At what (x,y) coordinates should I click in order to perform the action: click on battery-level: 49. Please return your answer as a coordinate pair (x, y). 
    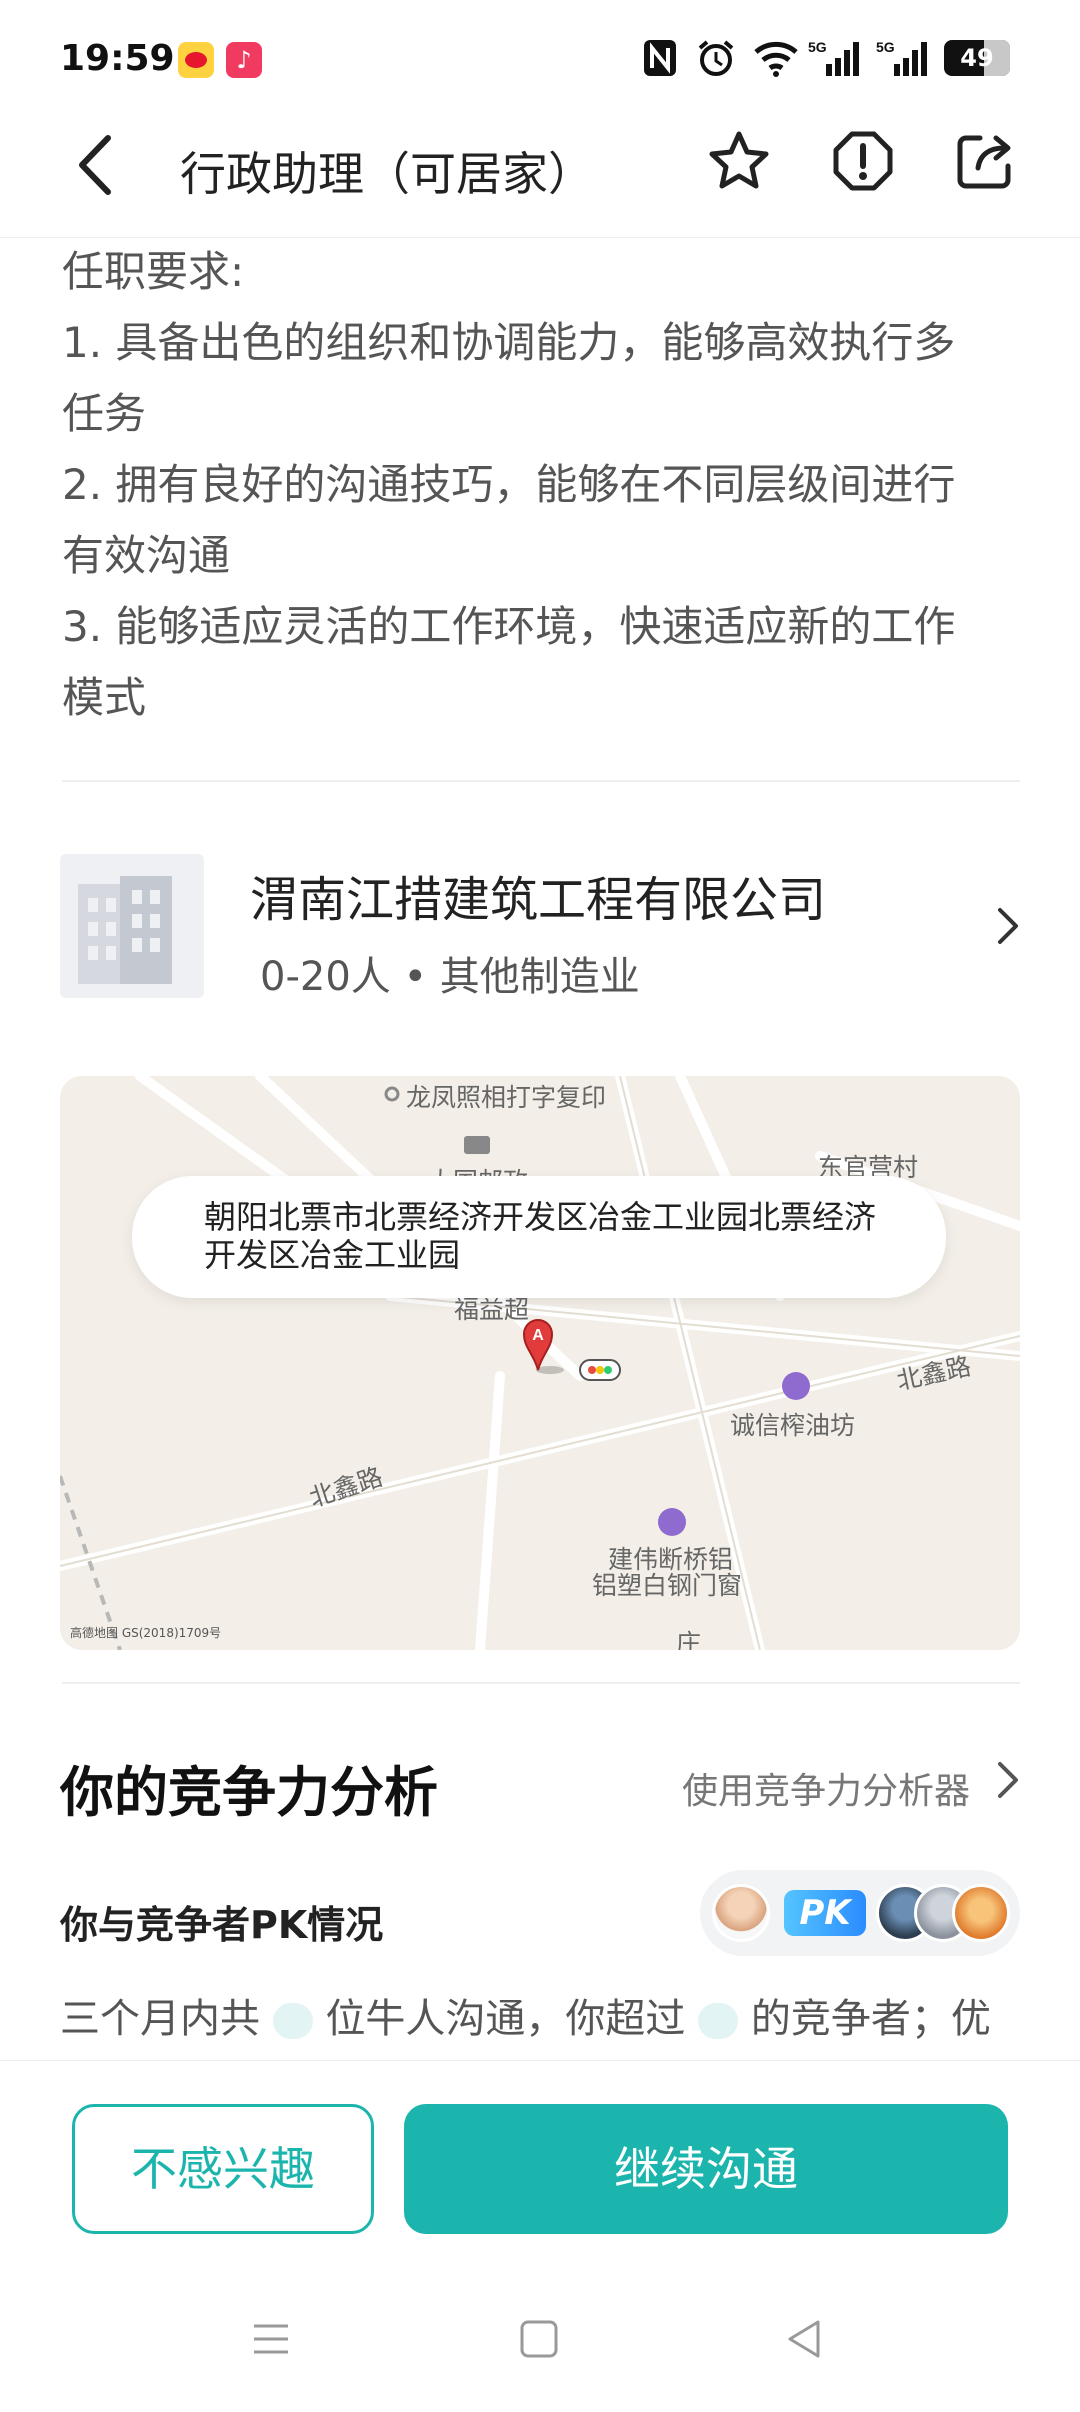
    Looking at the image, I should click on (977, 58).